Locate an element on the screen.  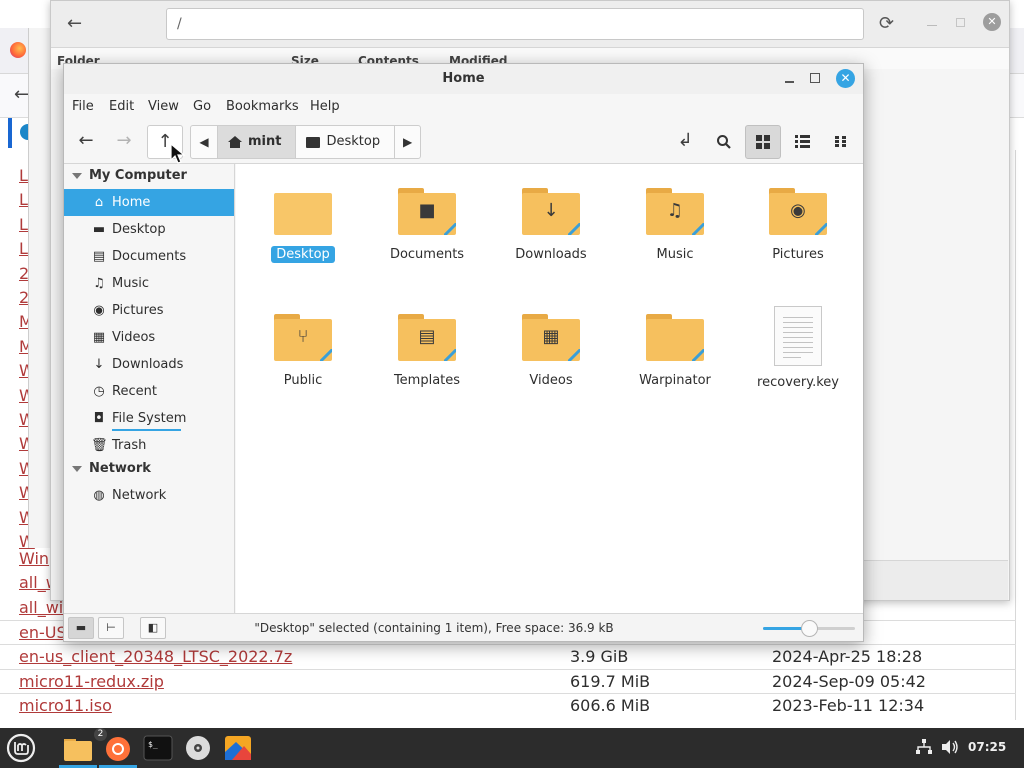
menu-bookmarks: Bookmarks is located at coordinates (262, 106).